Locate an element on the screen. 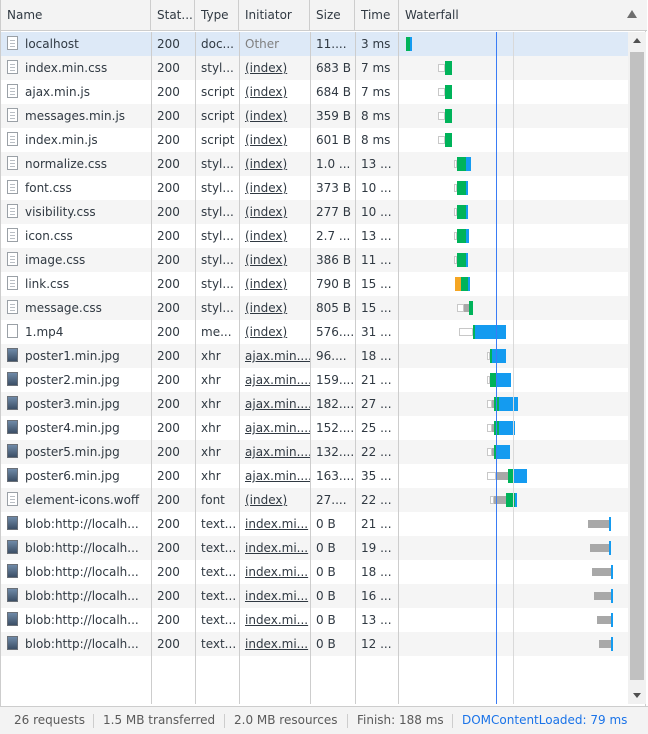 This screenshot has width=648, height=734. request-name-cell: ajax.min.js is located at coordinates (76, 92).